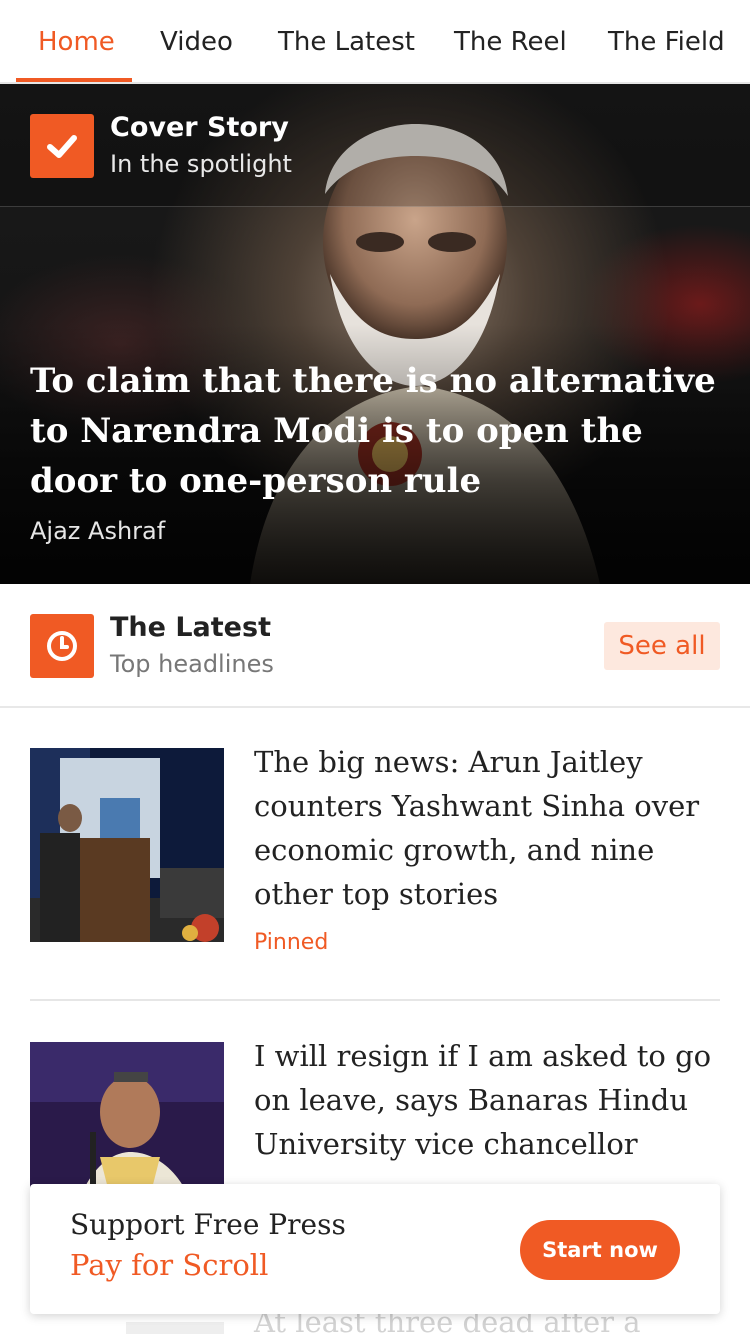 This screenshot has width=750, height=1339. What do you see at coordinates (346, 41) in the screenshot?
I see `tab-the-latest: The Latest` at bounding box center [346, 41].